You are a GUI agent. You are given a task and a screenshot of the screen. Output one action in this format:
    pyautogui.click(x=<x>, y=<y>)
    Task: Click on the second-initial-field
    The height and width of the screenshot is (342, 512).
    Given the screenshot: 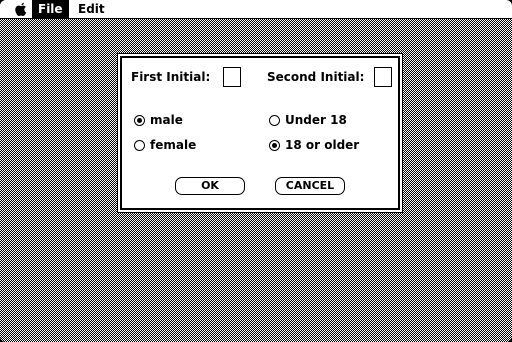 What is the action you would take?
    pyautogui.click(x=383, y=77)
    